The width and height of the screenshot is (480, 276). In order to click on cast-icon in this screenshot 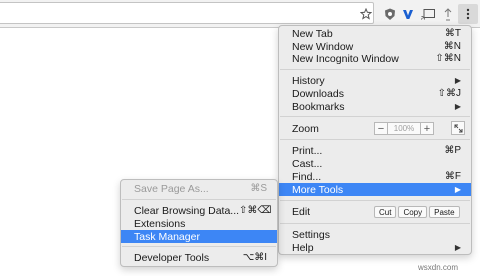, I will do `click(428, 14)`.